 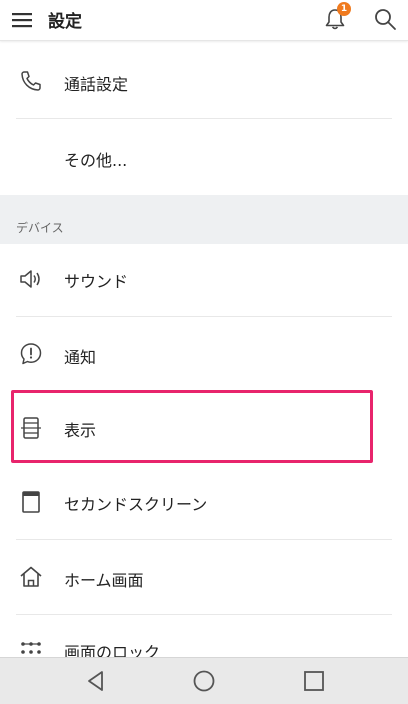 What do you see at coordinates (96, 681) in the screenshot?
I see `back-icon` at bounding box center [96, 681].